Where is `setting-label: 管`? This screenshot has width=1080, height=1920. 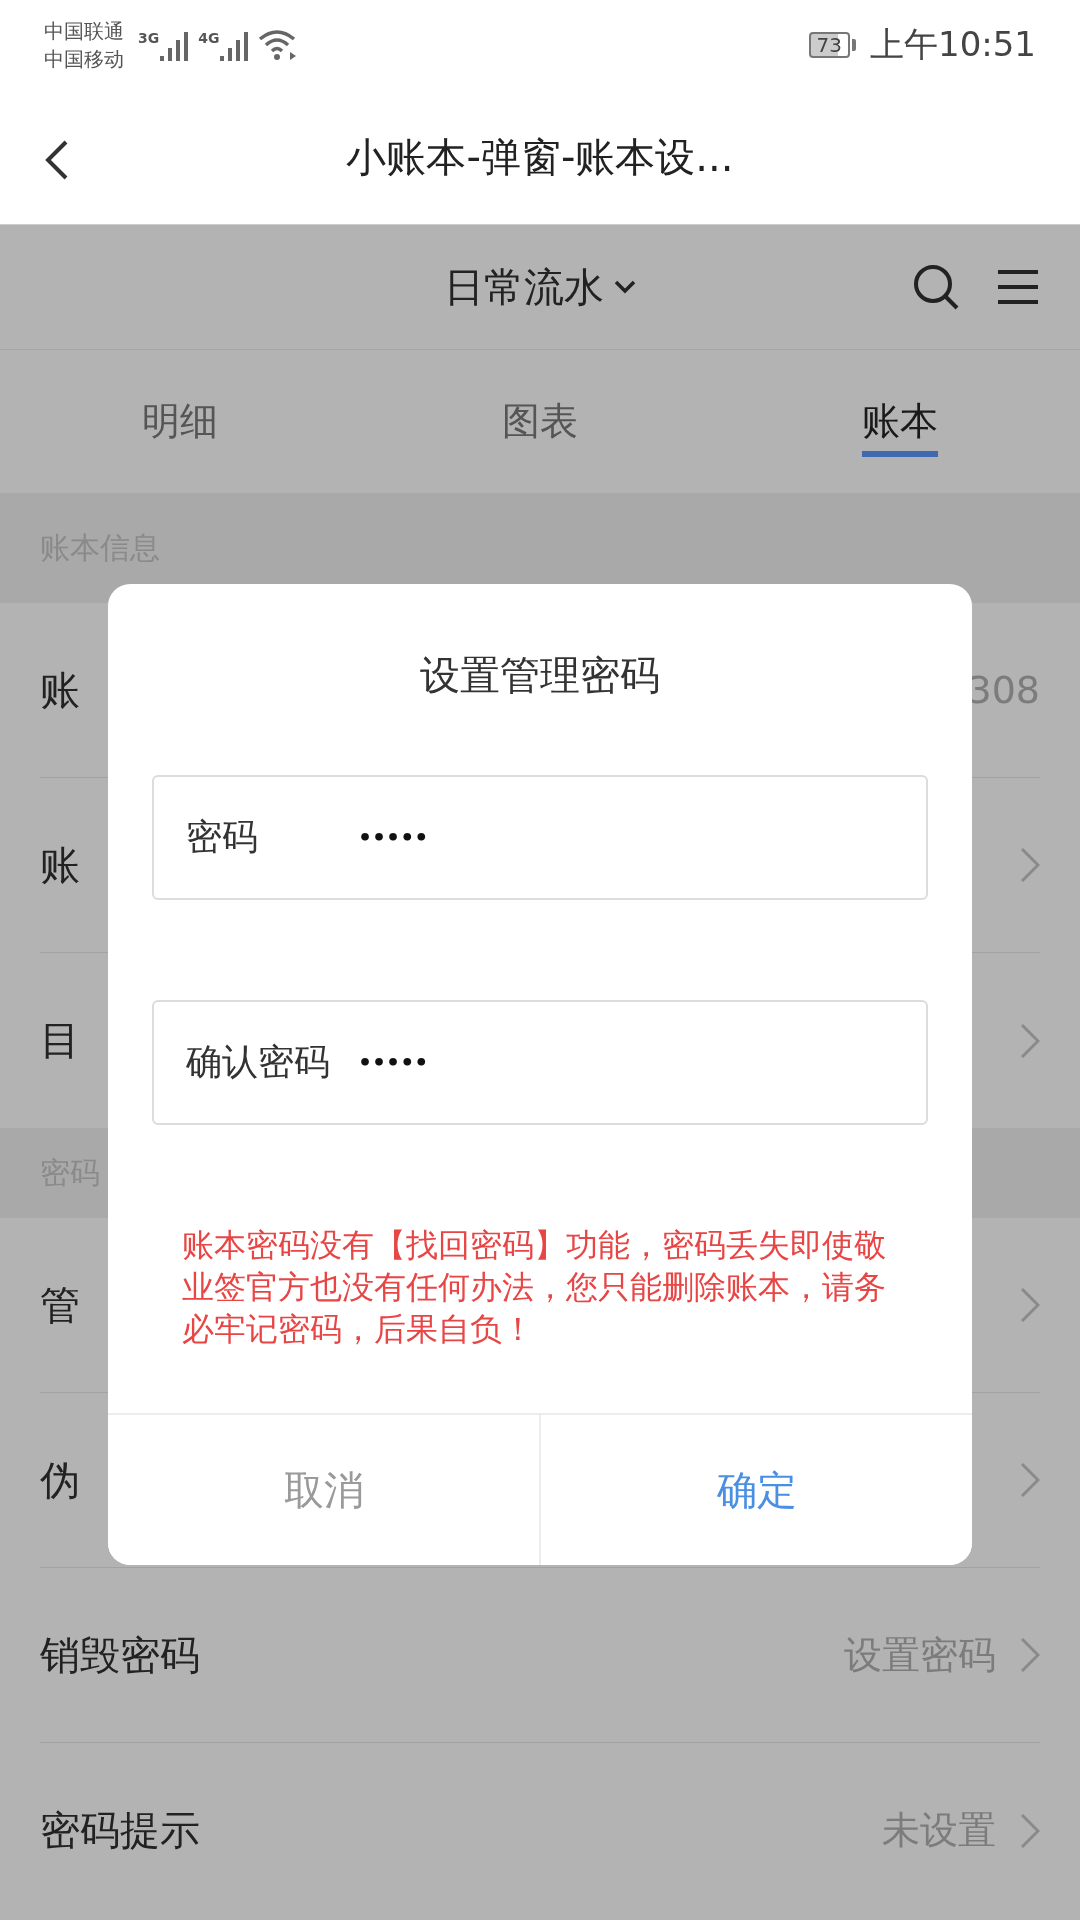 setting-label: 管 is located at coordinates (60, 1305).